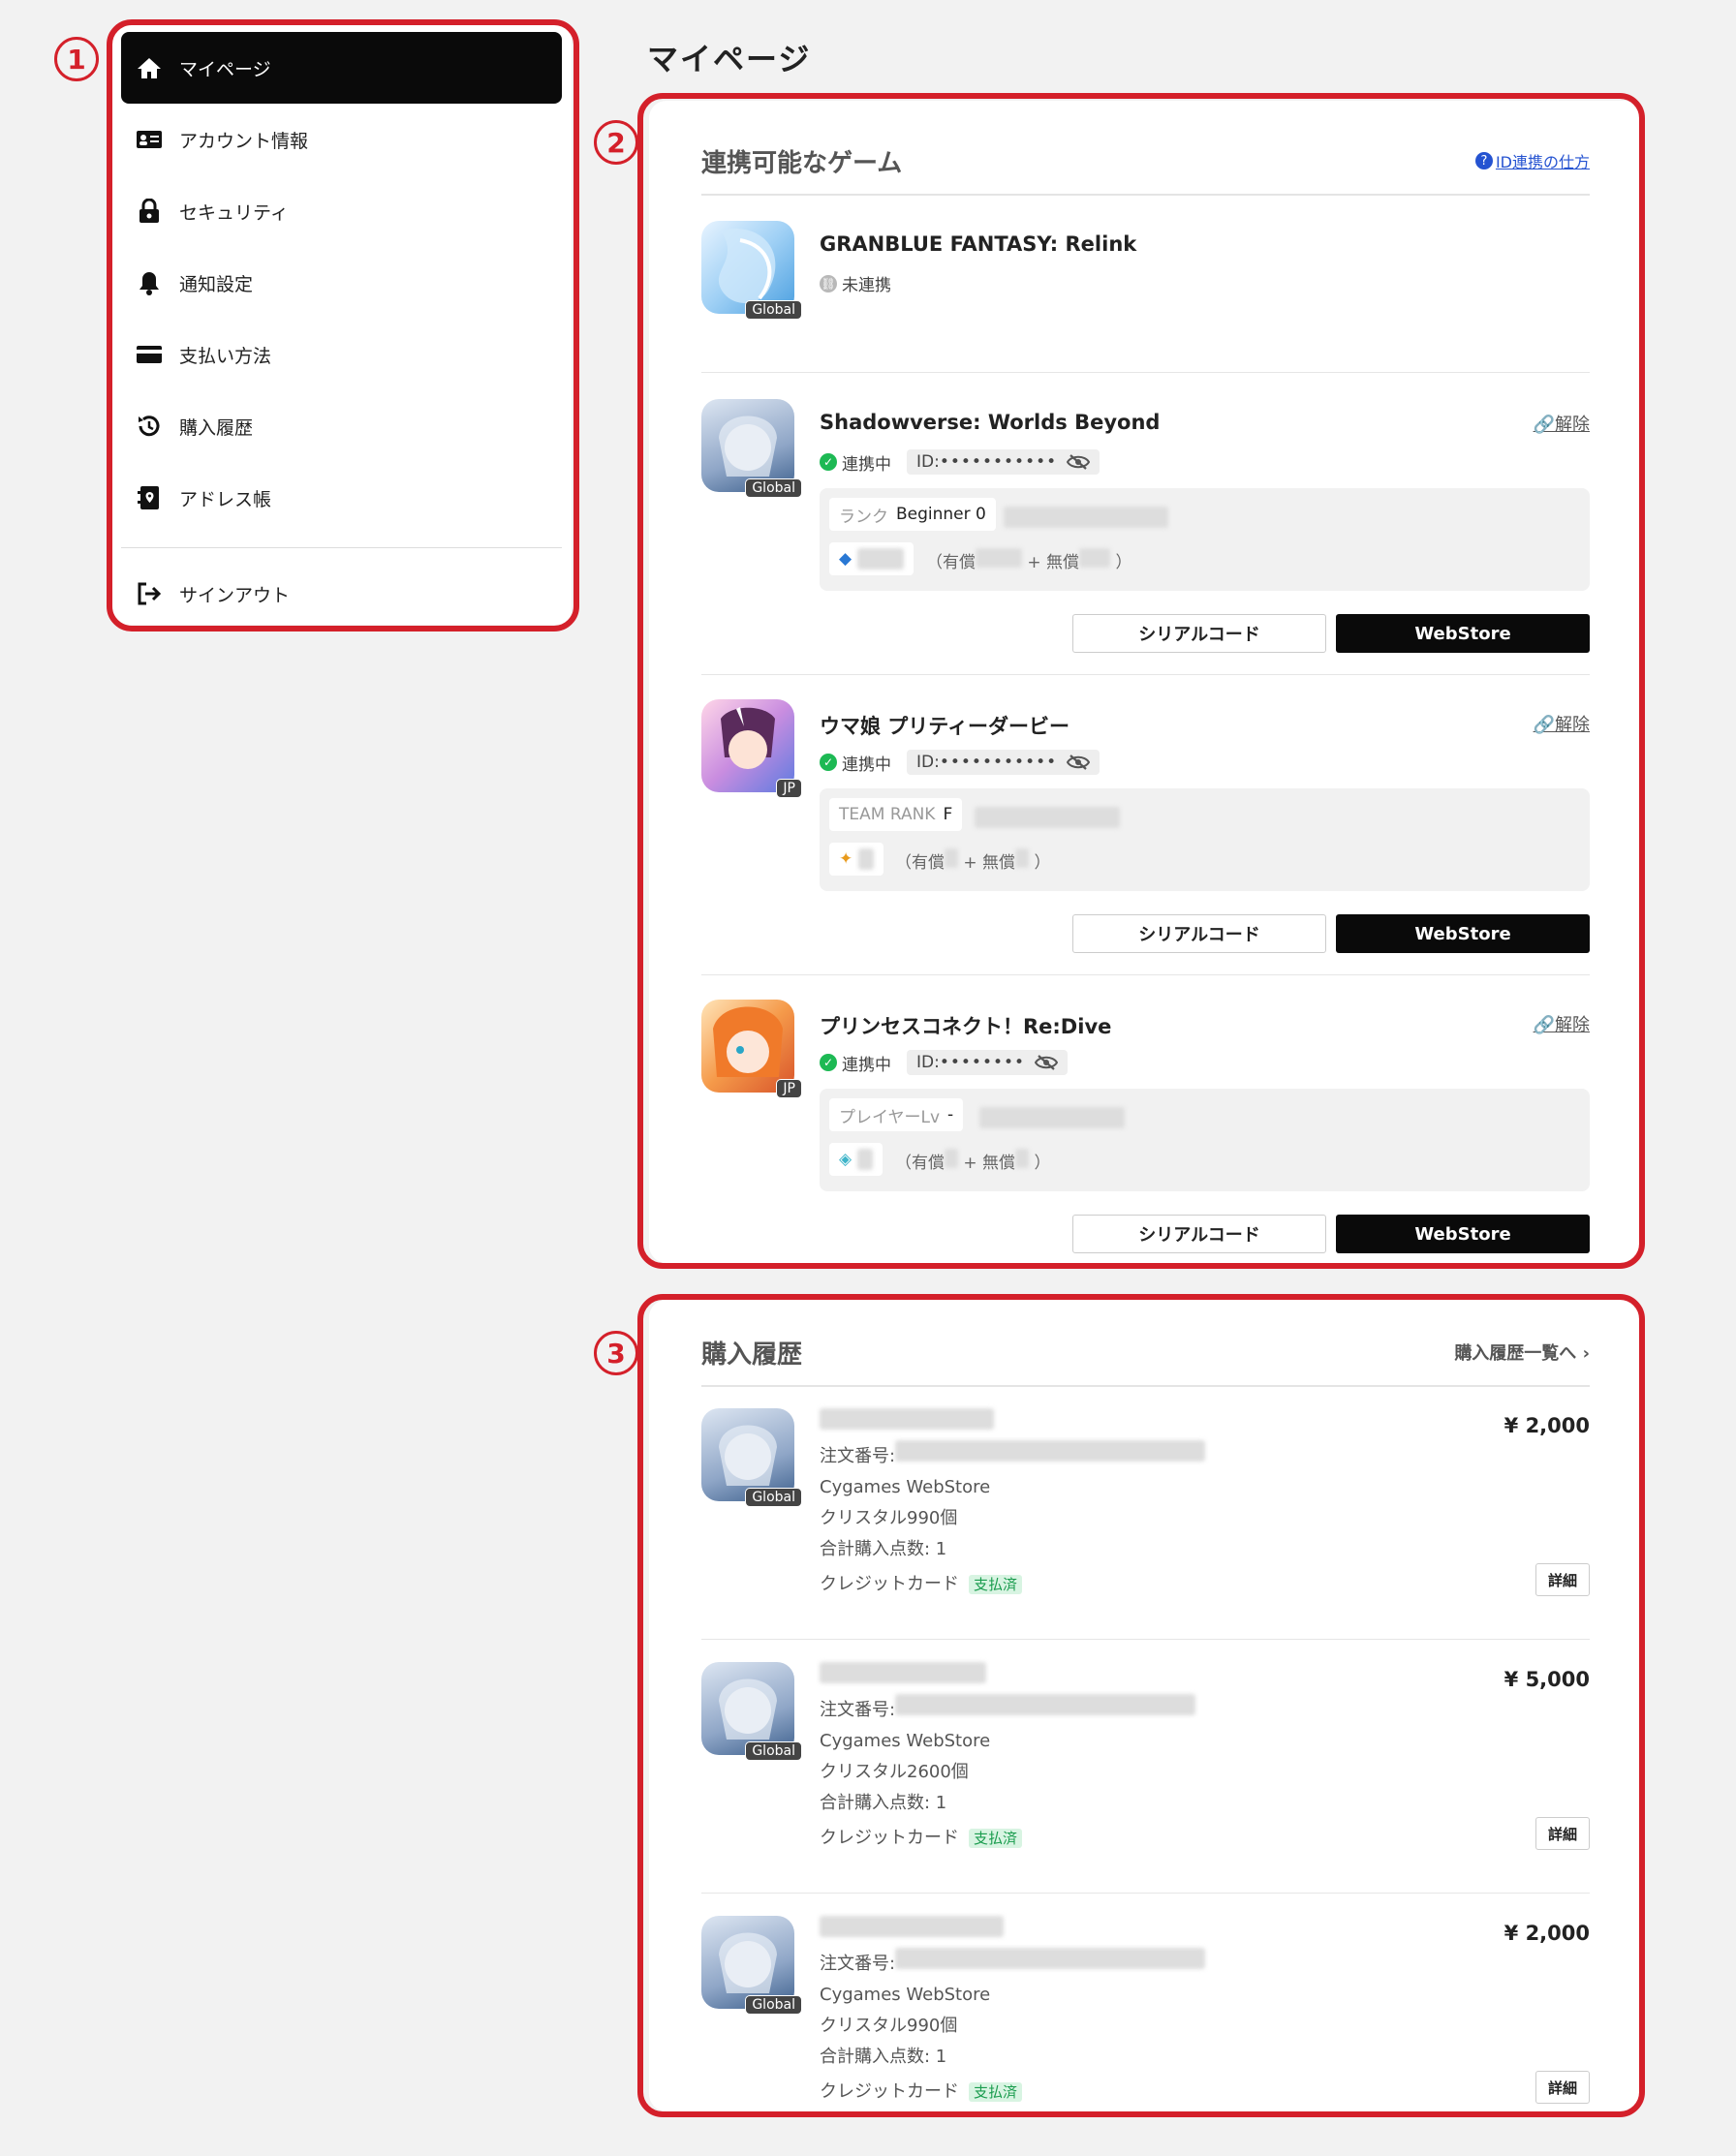  Describe the element at coordinates (616, 143) in the screenshot. I see `annotation-marker-2: 2` at that location.